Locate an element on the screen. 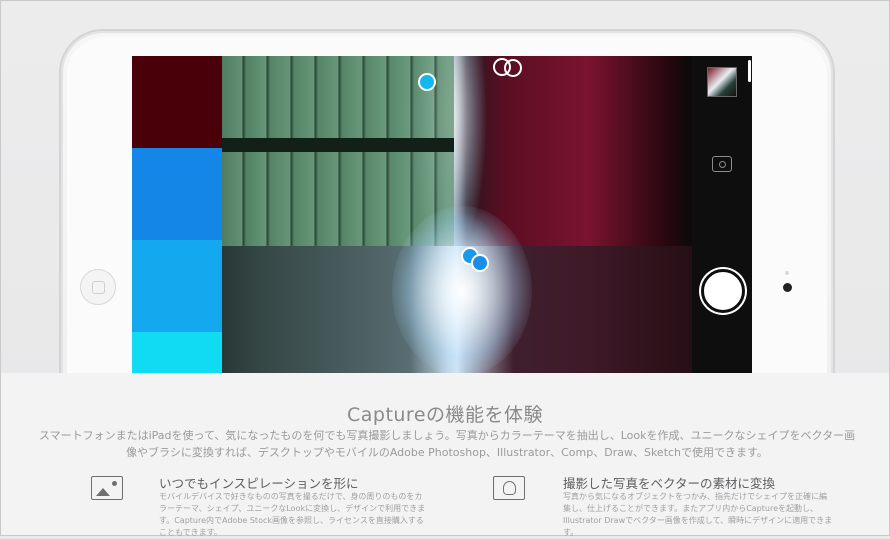 The width and height of the screenshot is (890, 539). image-icon-mountain is located at coordinates (103, 492).